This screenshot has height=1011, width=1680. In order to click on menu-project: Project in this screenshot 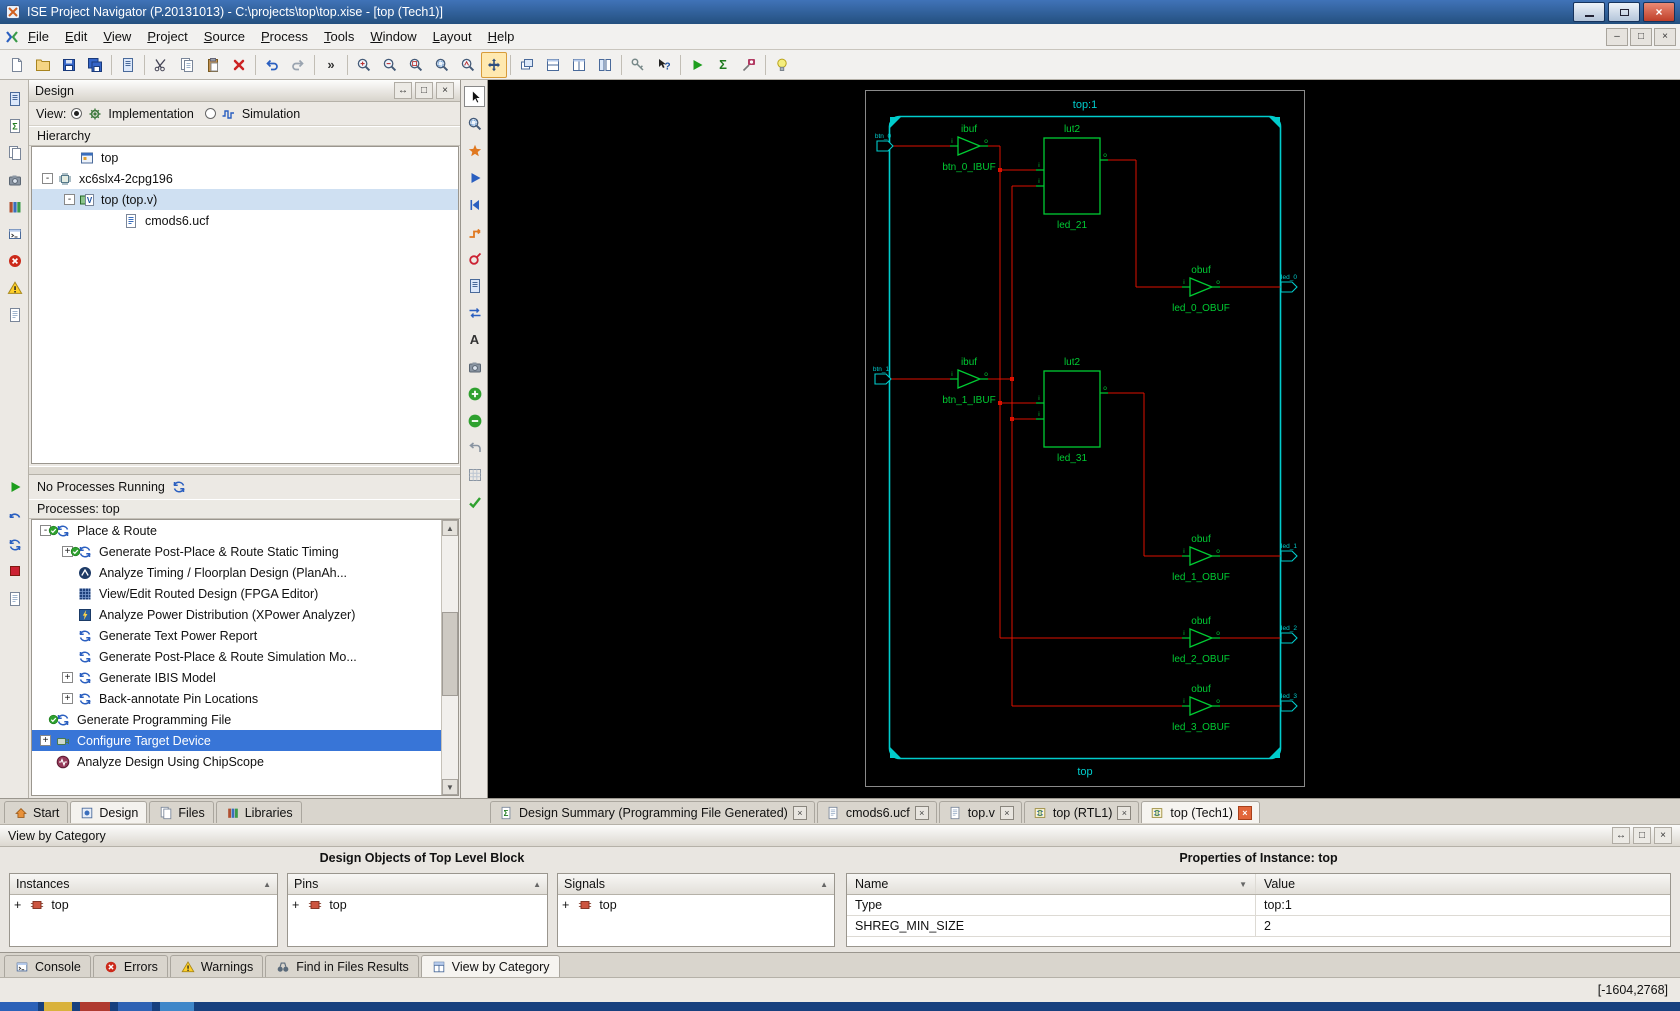, I will do `click(167, 36)`.